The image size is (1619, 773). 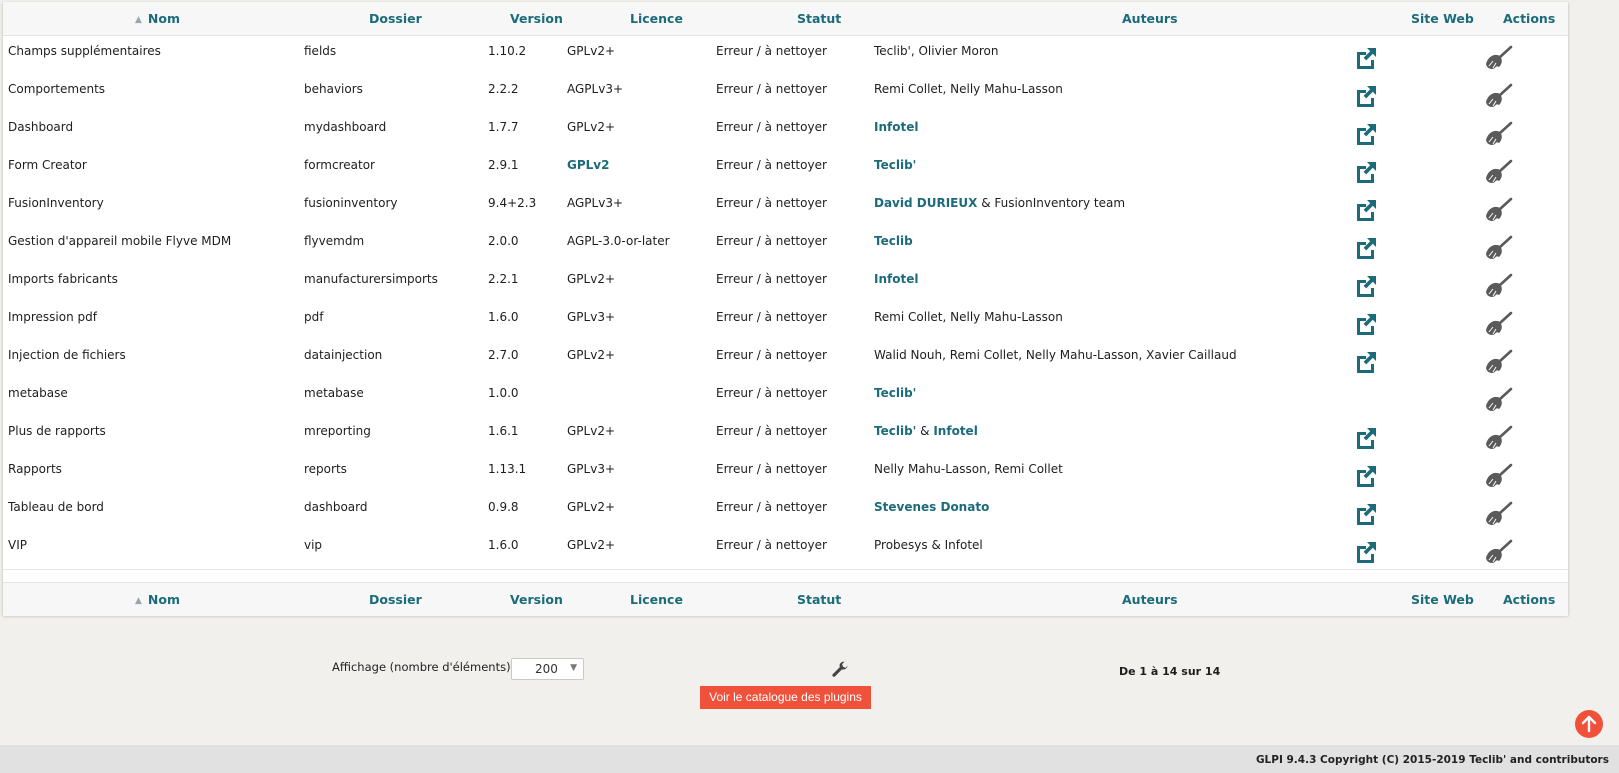 What do you see at coordinates (925, 431) in the screenshot?
I see `author-text: &` at bounding box center [925, 431].